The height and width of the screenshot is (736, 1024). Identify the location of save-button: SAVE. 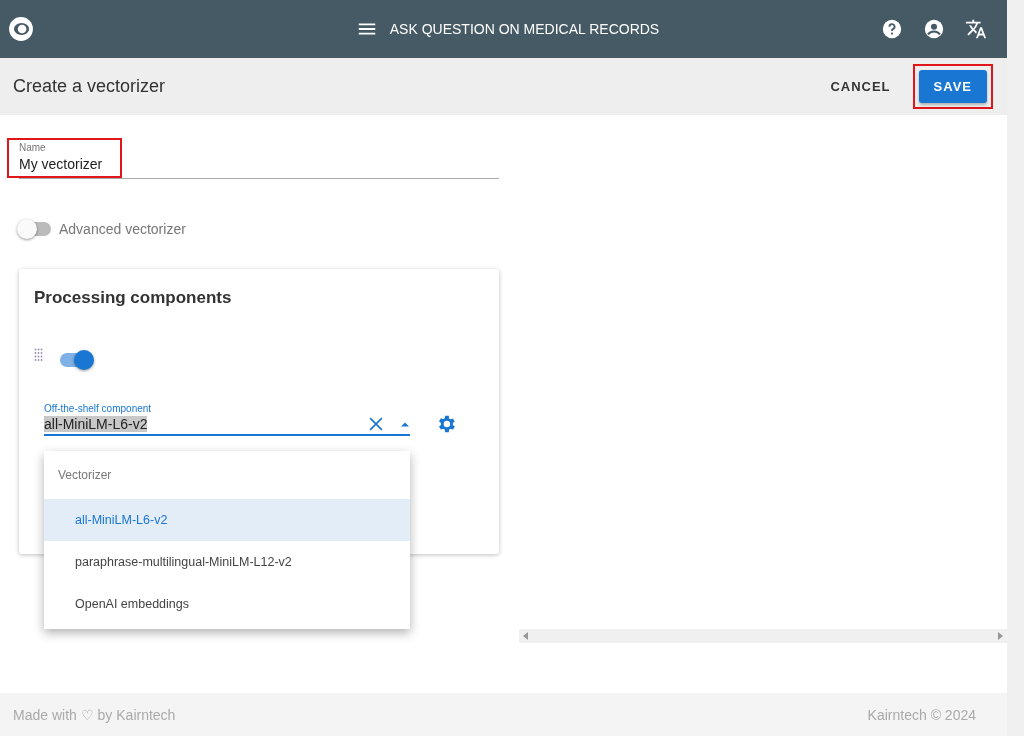
(952, 86).